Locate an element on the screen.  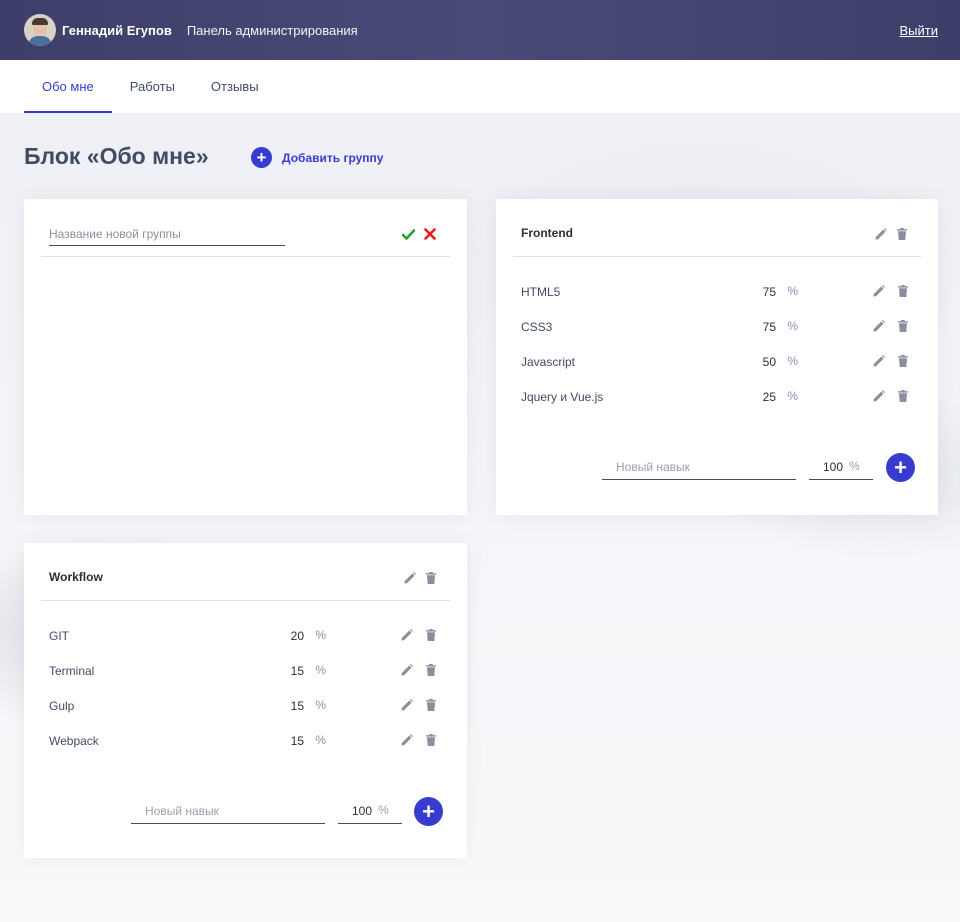
logout-link: Выйти is located at coordinates (919, 30).